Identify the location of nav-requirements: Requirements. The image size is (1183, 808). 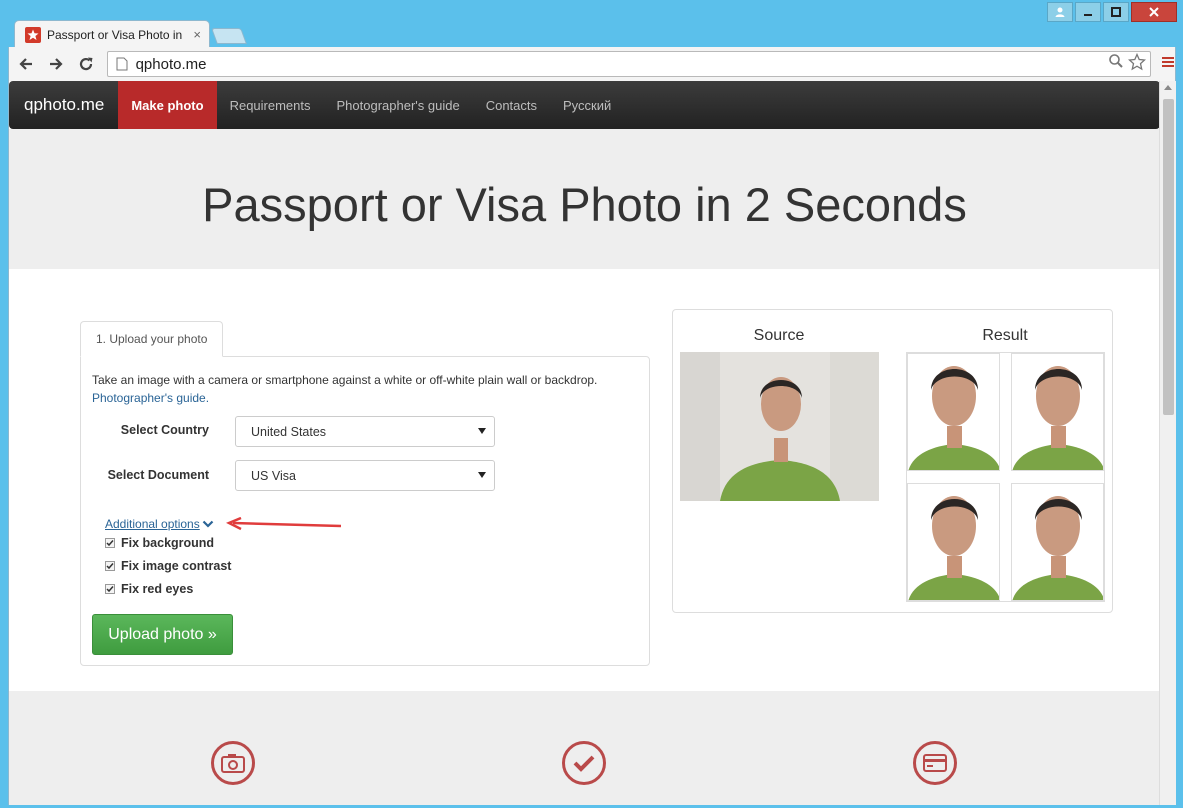
(270, 105).